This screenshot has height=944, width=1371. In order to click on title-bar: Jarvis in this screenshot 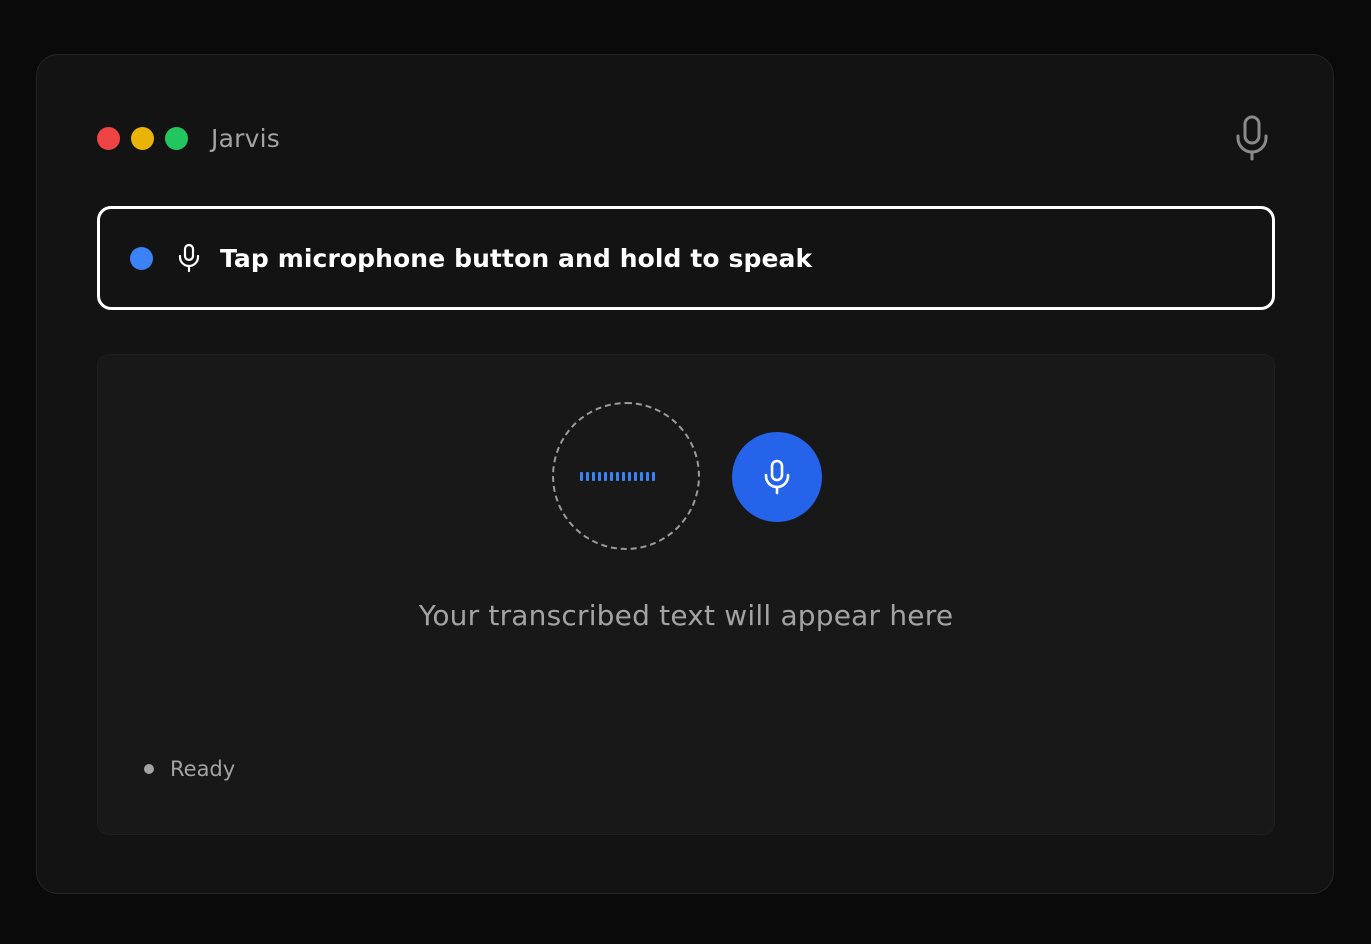, I will do `click(188, 138)`.